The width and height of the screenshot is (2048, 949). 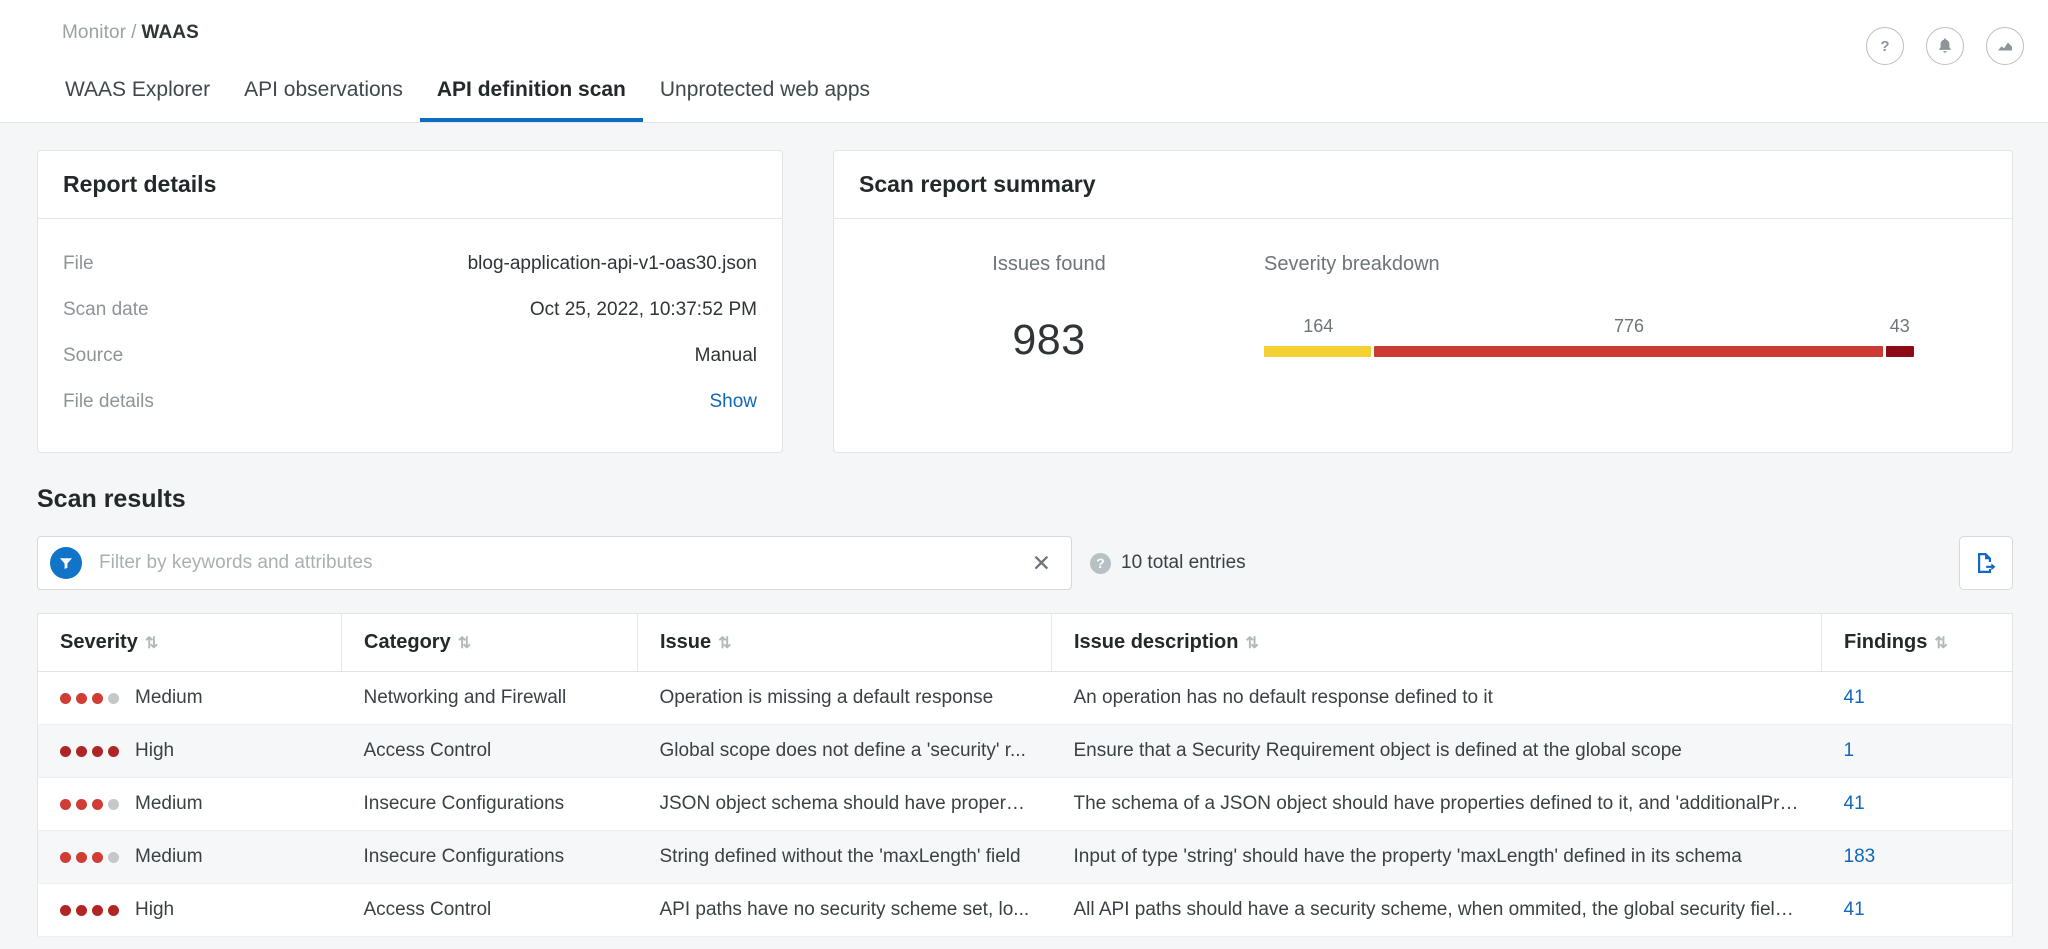 I want to click on severity-stacked-bar, so click(x=1589, y=351).